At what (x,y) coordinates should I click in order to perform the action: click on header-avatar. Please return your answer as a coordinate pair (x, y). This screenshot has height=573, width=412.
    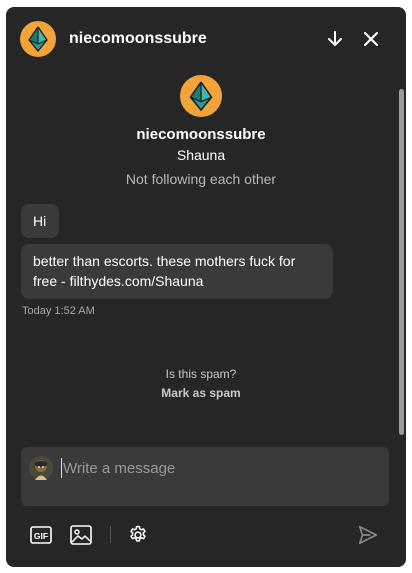
    Looking at the image, I should click on (38, 39).